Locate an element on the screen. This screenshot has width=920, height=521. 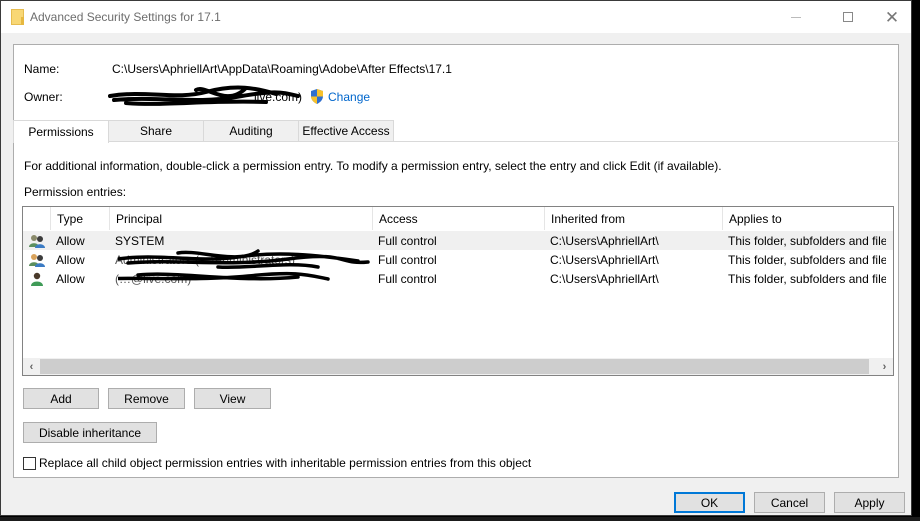
scrollbar-thumb is located at coordinates (454, 366).